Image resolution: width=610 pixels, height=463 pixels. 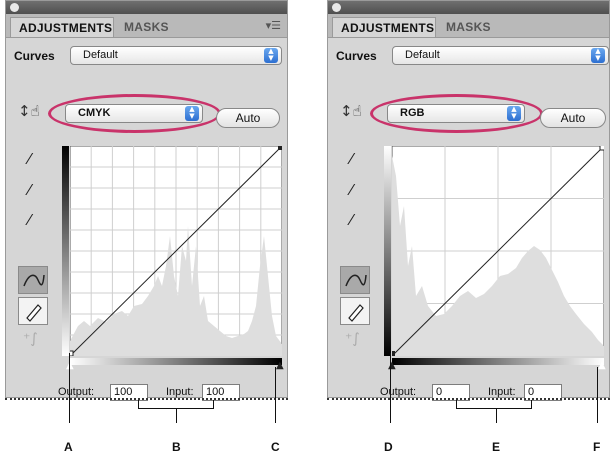 I want to click on callout-d: D, so click(x=388, y=447).